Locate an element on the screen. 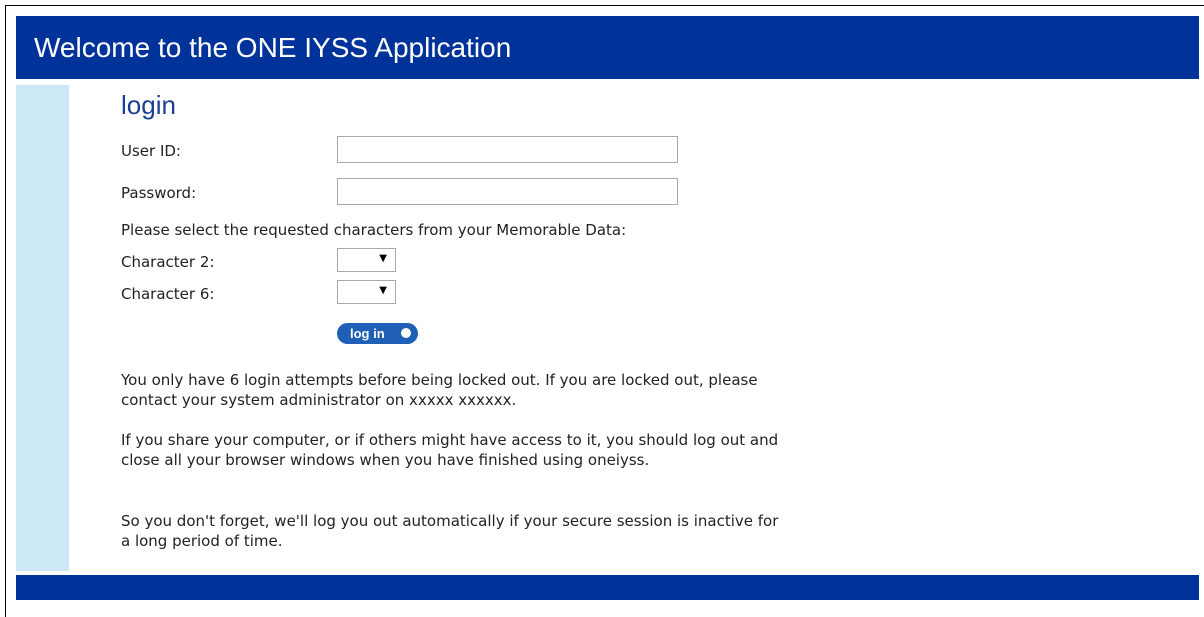 This screenshot has width=1204, height=617. password-input is located at coordinates (507, 191).